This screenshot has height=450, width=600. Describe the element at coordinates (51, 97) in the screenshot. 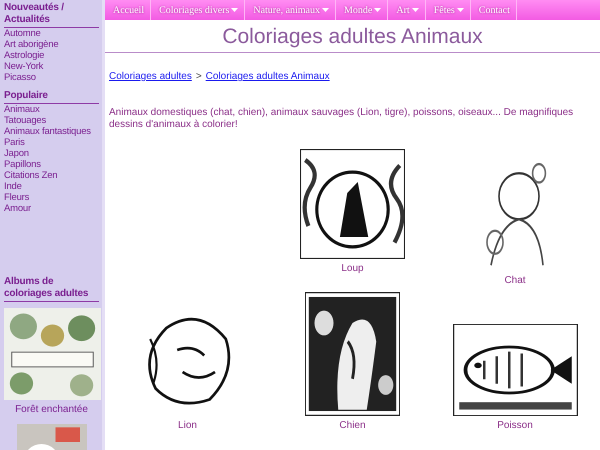

I see `sidebar-heading: Populaire` at that location.